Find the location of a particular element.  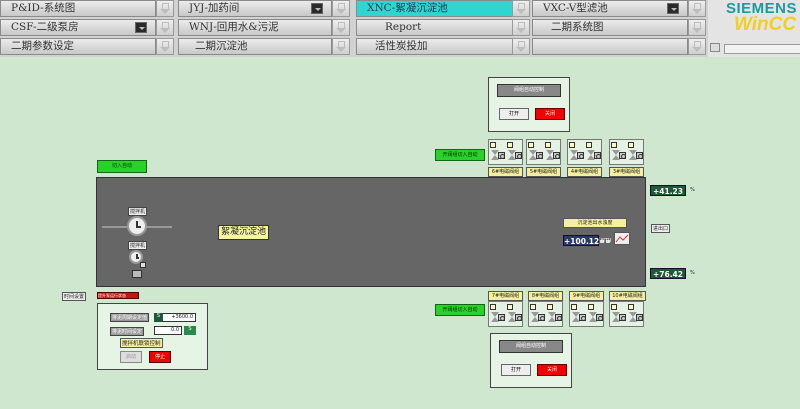

nav-phase2-params: 二期参数设定 is located at coordinates (78, 46).